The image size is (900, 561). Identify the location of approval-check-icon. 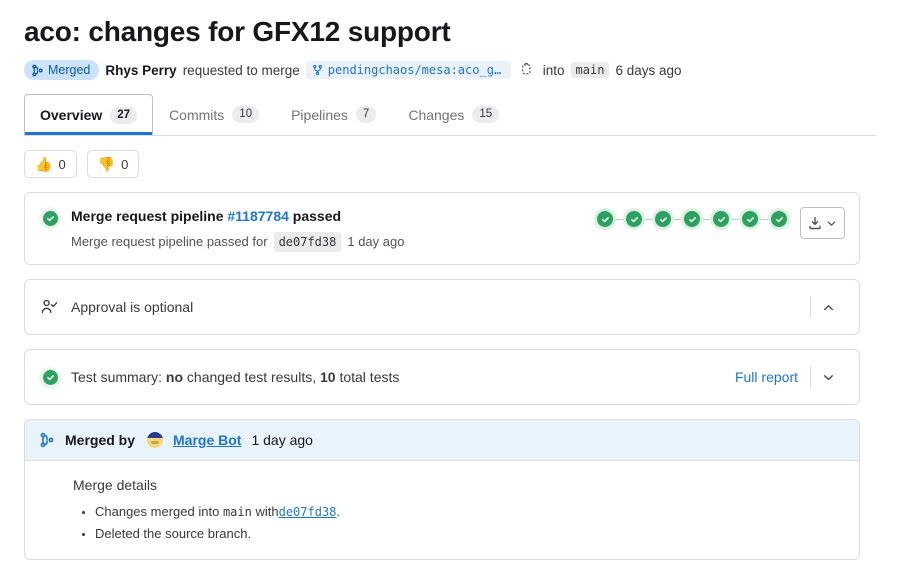
(49, 307).